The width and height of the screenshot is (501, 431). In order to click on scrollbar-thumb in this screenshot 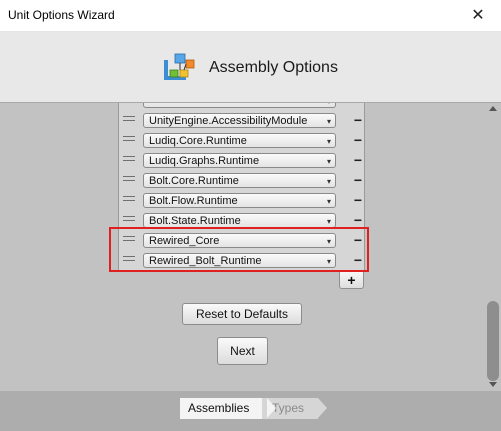, I will do `click(493, 341)`.